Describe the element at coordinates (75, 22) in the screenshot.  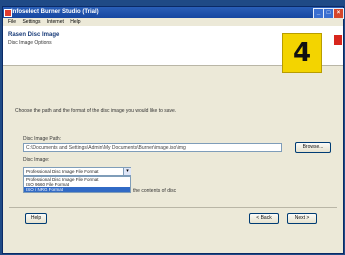
I see `menu-help: Help` at that location.